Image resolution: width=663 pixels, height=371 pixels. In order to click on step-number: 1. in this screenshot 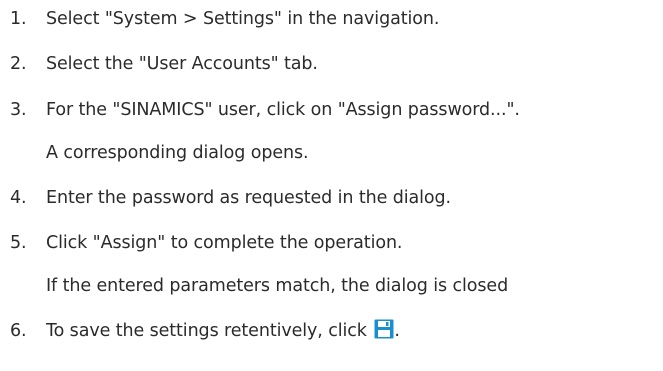, I will do `click(18, 19)`.